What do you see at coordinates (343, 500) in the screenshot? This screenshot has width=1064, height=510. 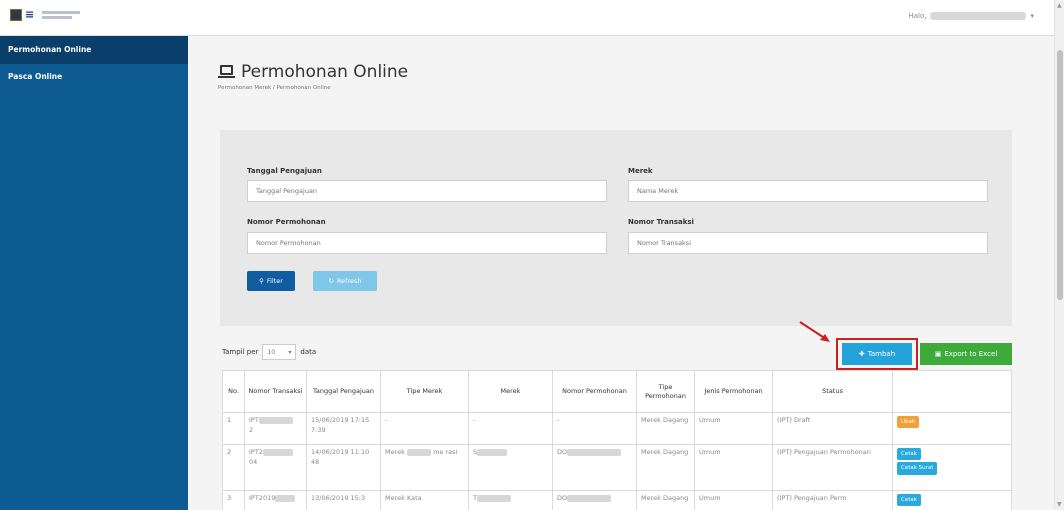 I see `cell-tanggal: 13/06/2019 15:3` at bounding box center [343, 500].